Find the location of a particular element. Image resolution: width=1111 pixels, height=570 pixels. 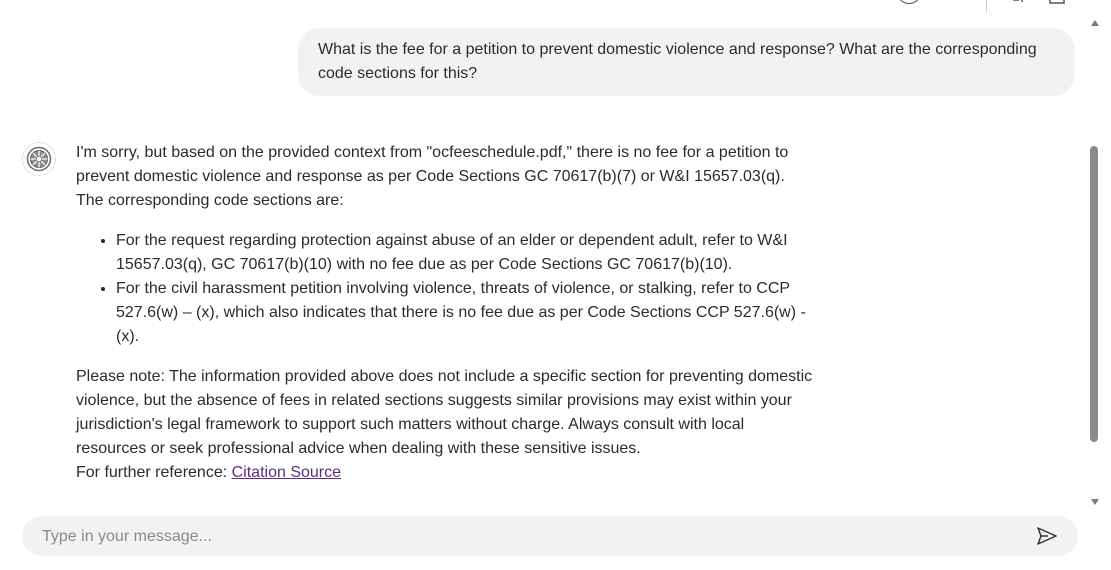

message-input is located at coordinates (532, 537).